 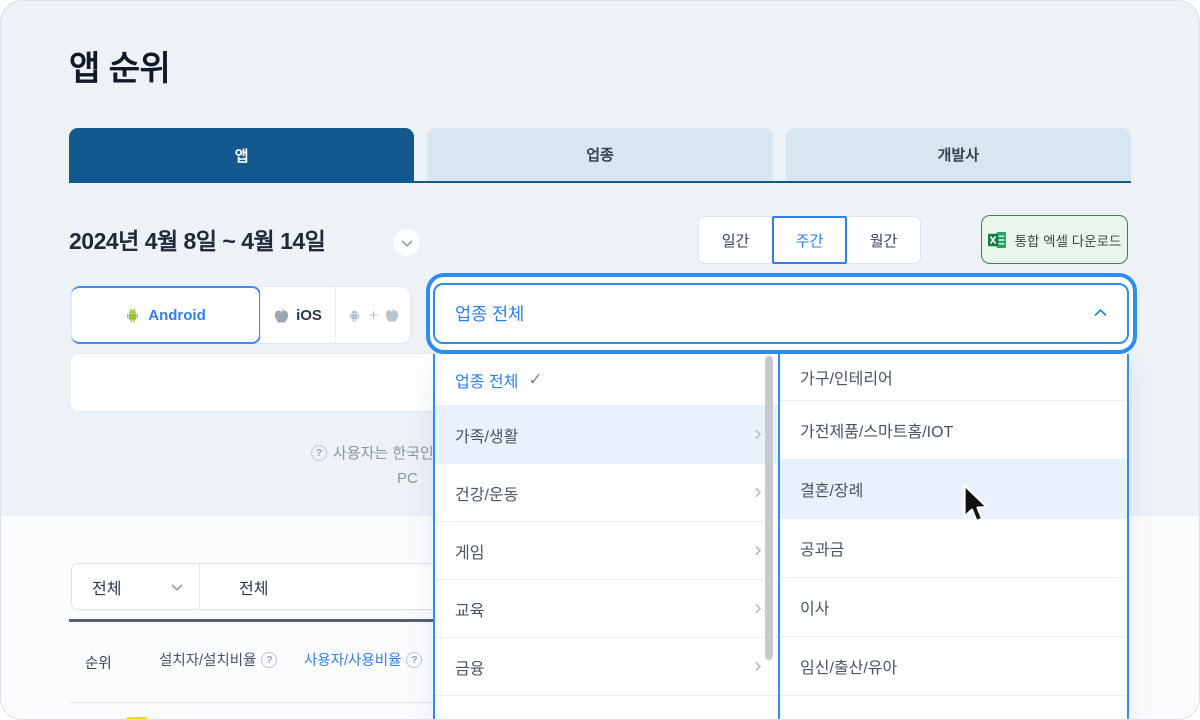 I want to click on category-item-label: 업종 전체, so click(x=487, y=382).